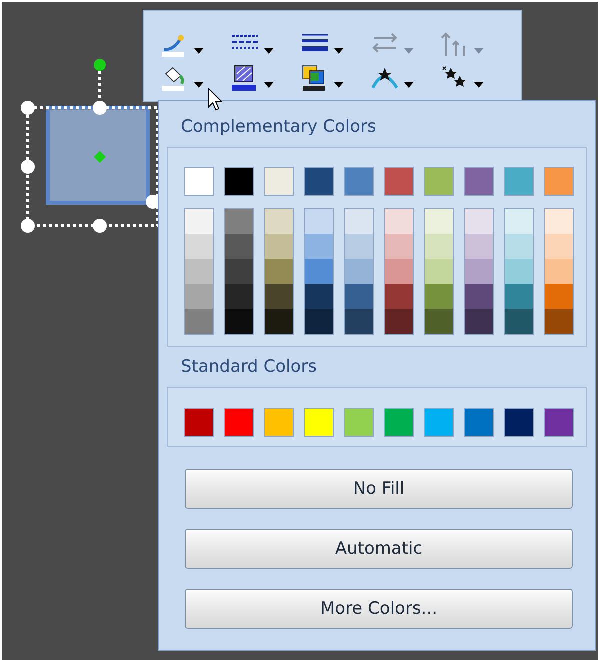 This screenshot has height=663, width=602. What do you see at coordinates (216, 100) in the screenshot?
I see `mouse-pointer-icon` at bounding box center [216, 100].